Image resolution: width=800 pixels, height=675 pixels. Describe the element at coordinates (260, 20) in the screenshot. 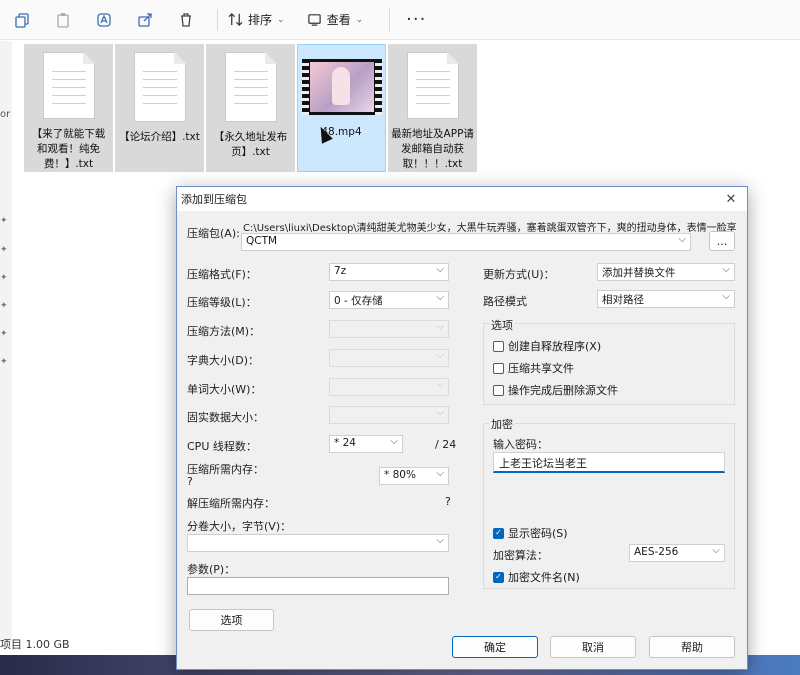

I see `sort-label: 排序` at that location.